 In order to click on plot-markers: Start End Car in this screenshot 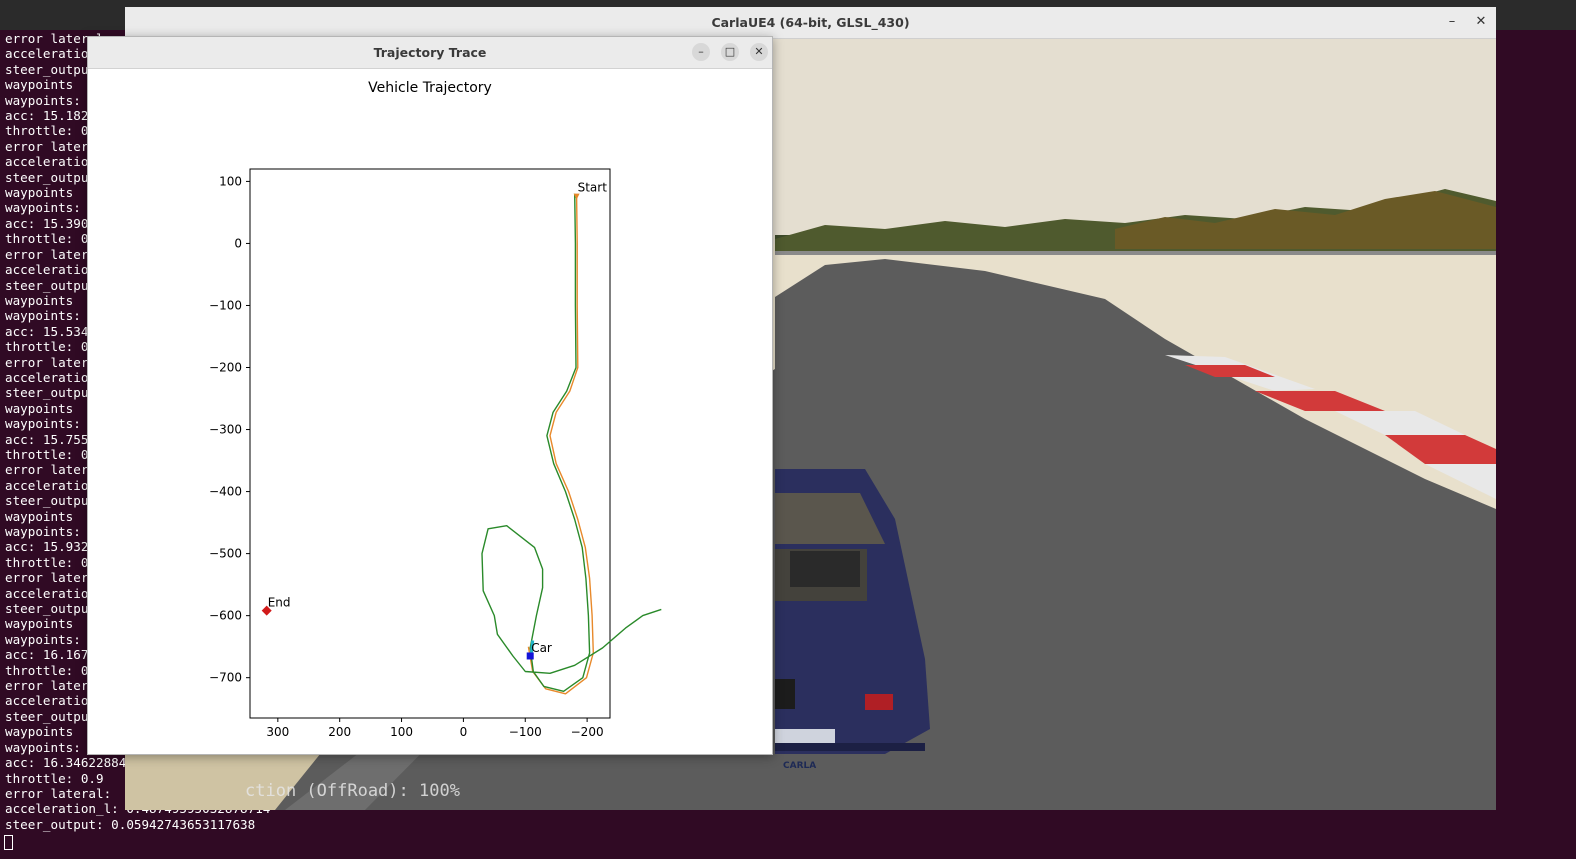, I will do `click(434, 420)`.